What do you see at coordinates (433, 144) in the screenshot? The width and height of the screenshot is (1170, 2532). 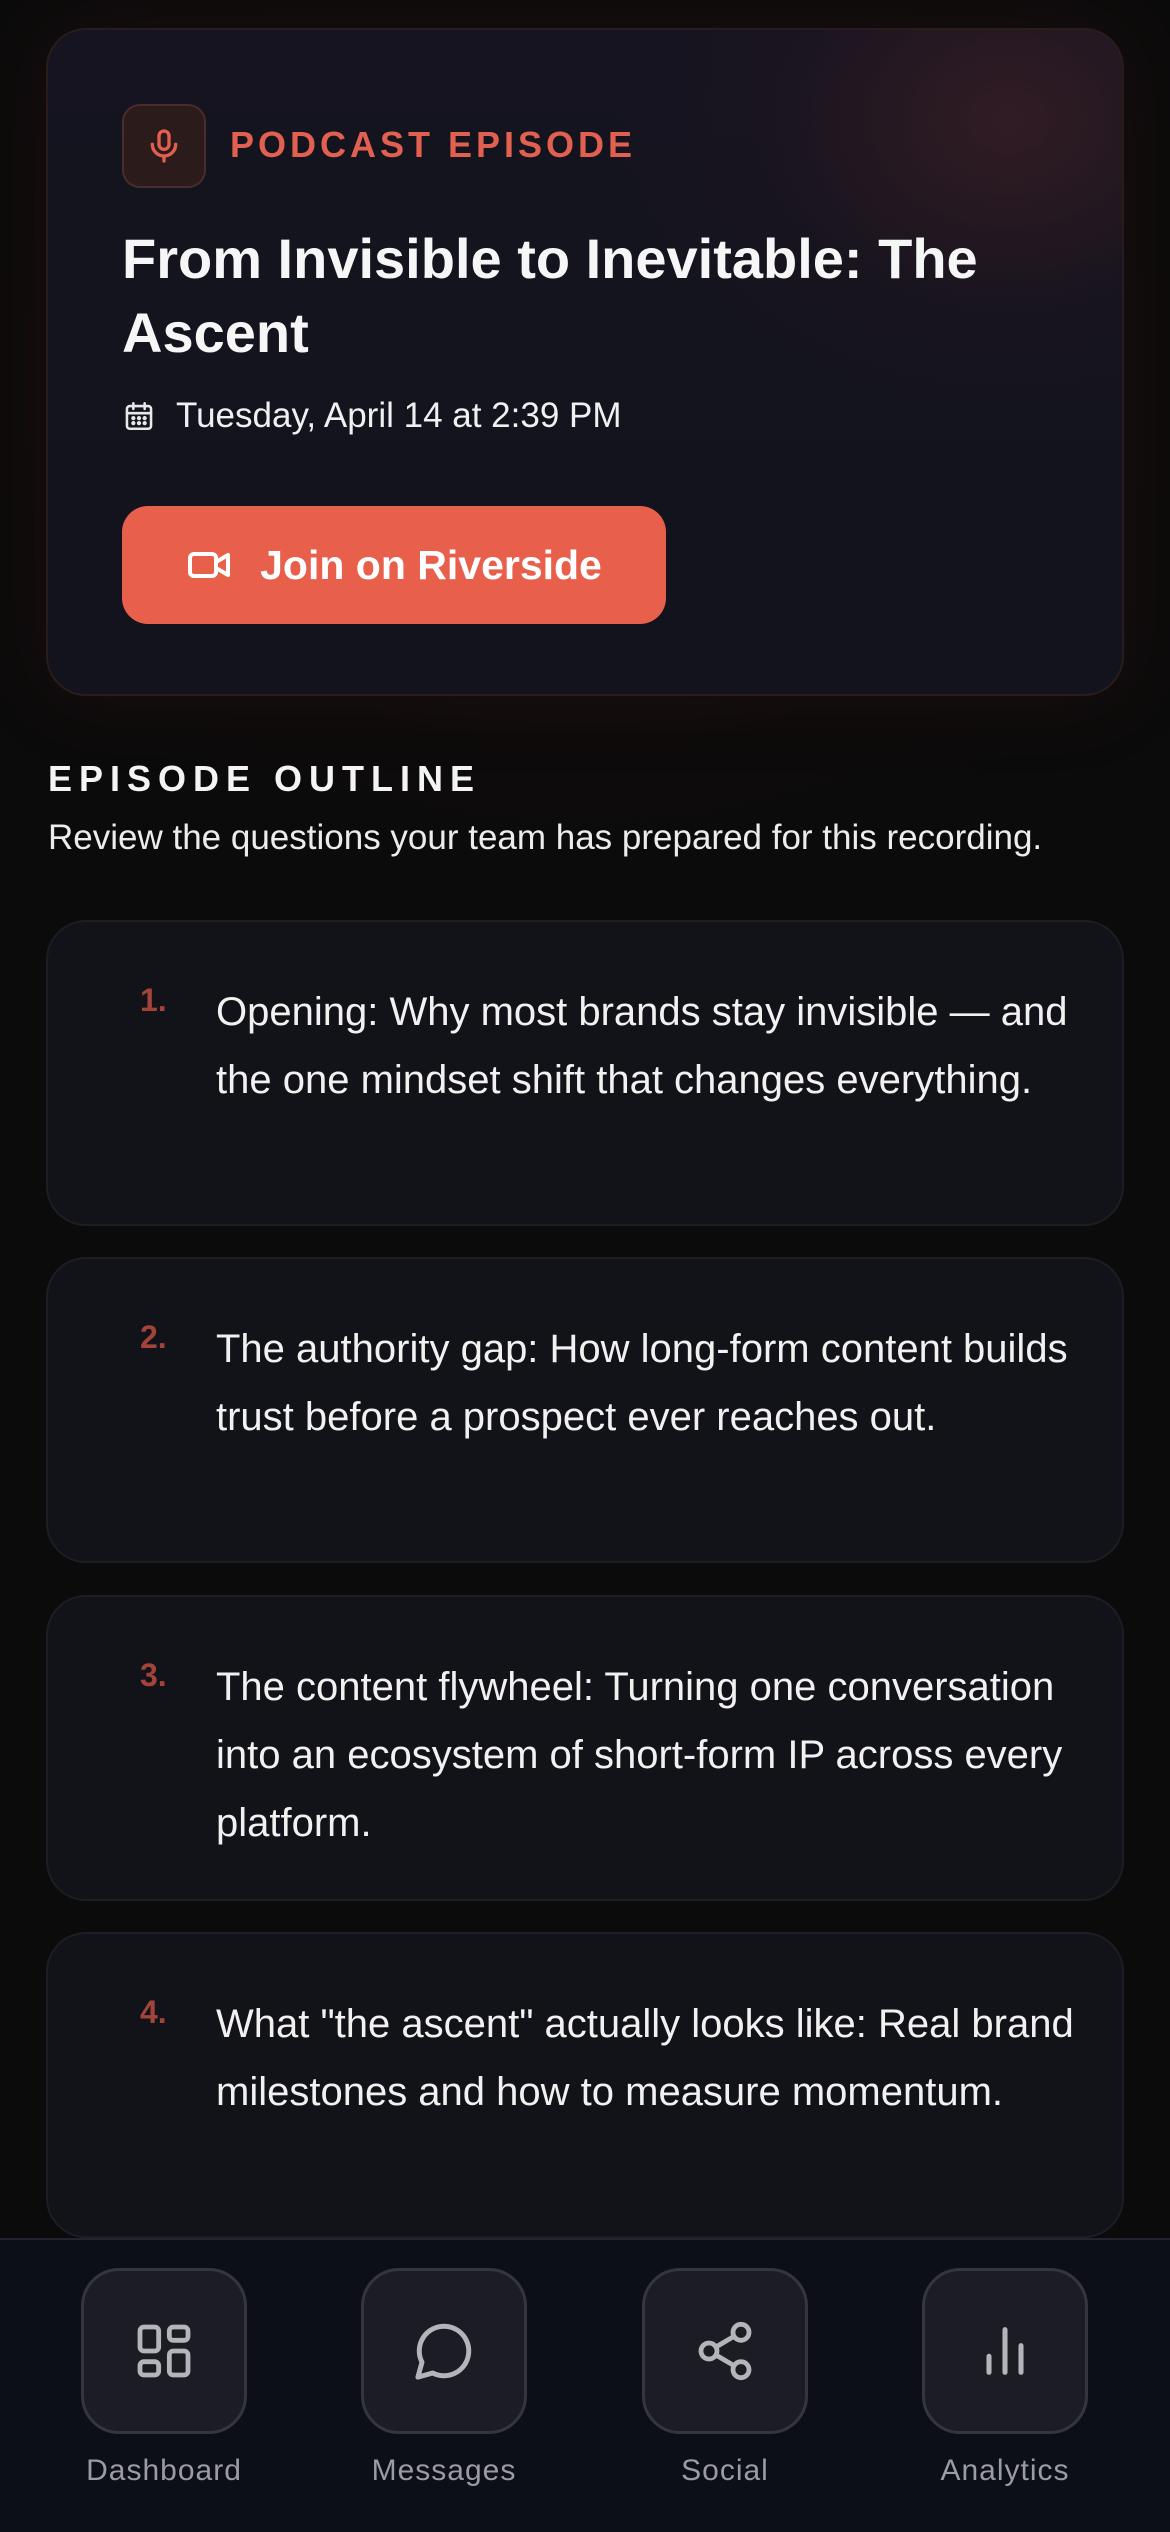 I see `episode-type-label: PODCAST EPISODE` at bounding box center [433, 144].